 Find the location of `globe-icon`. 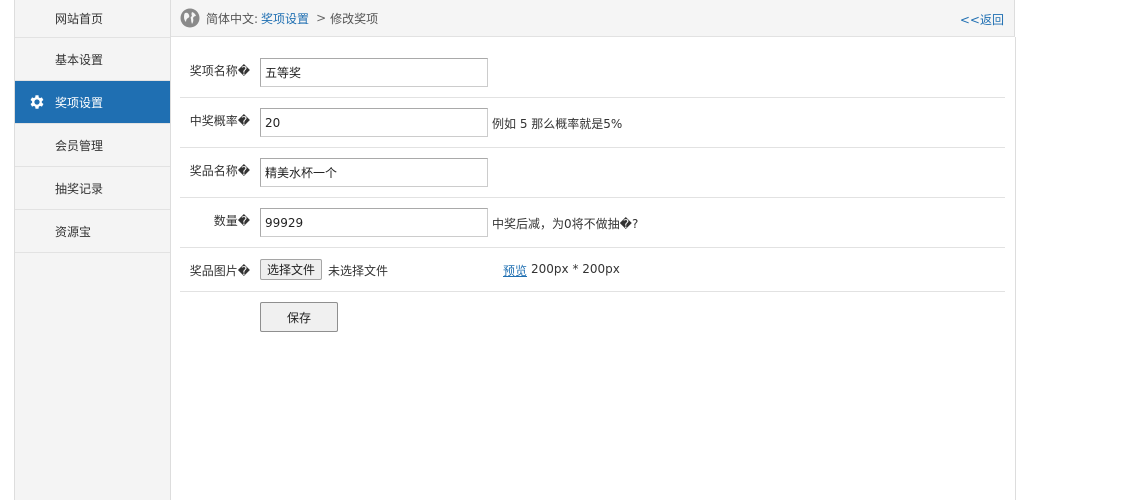

globe-icon is located at coordinates (190, 18).